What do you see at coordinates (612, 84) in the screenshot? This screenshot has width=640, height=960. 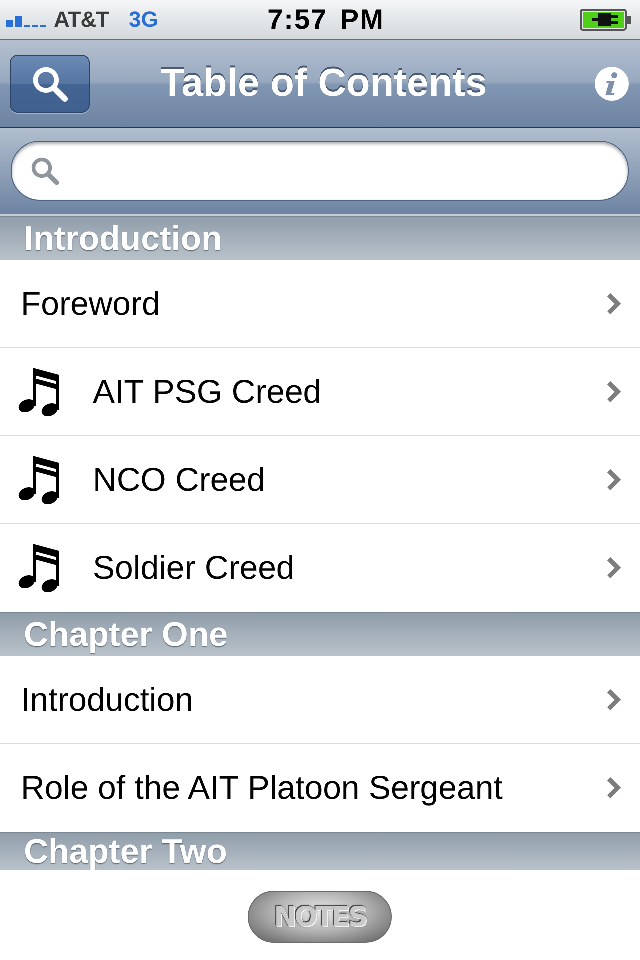 I see `info-icon` at bounding box center [612, 84].